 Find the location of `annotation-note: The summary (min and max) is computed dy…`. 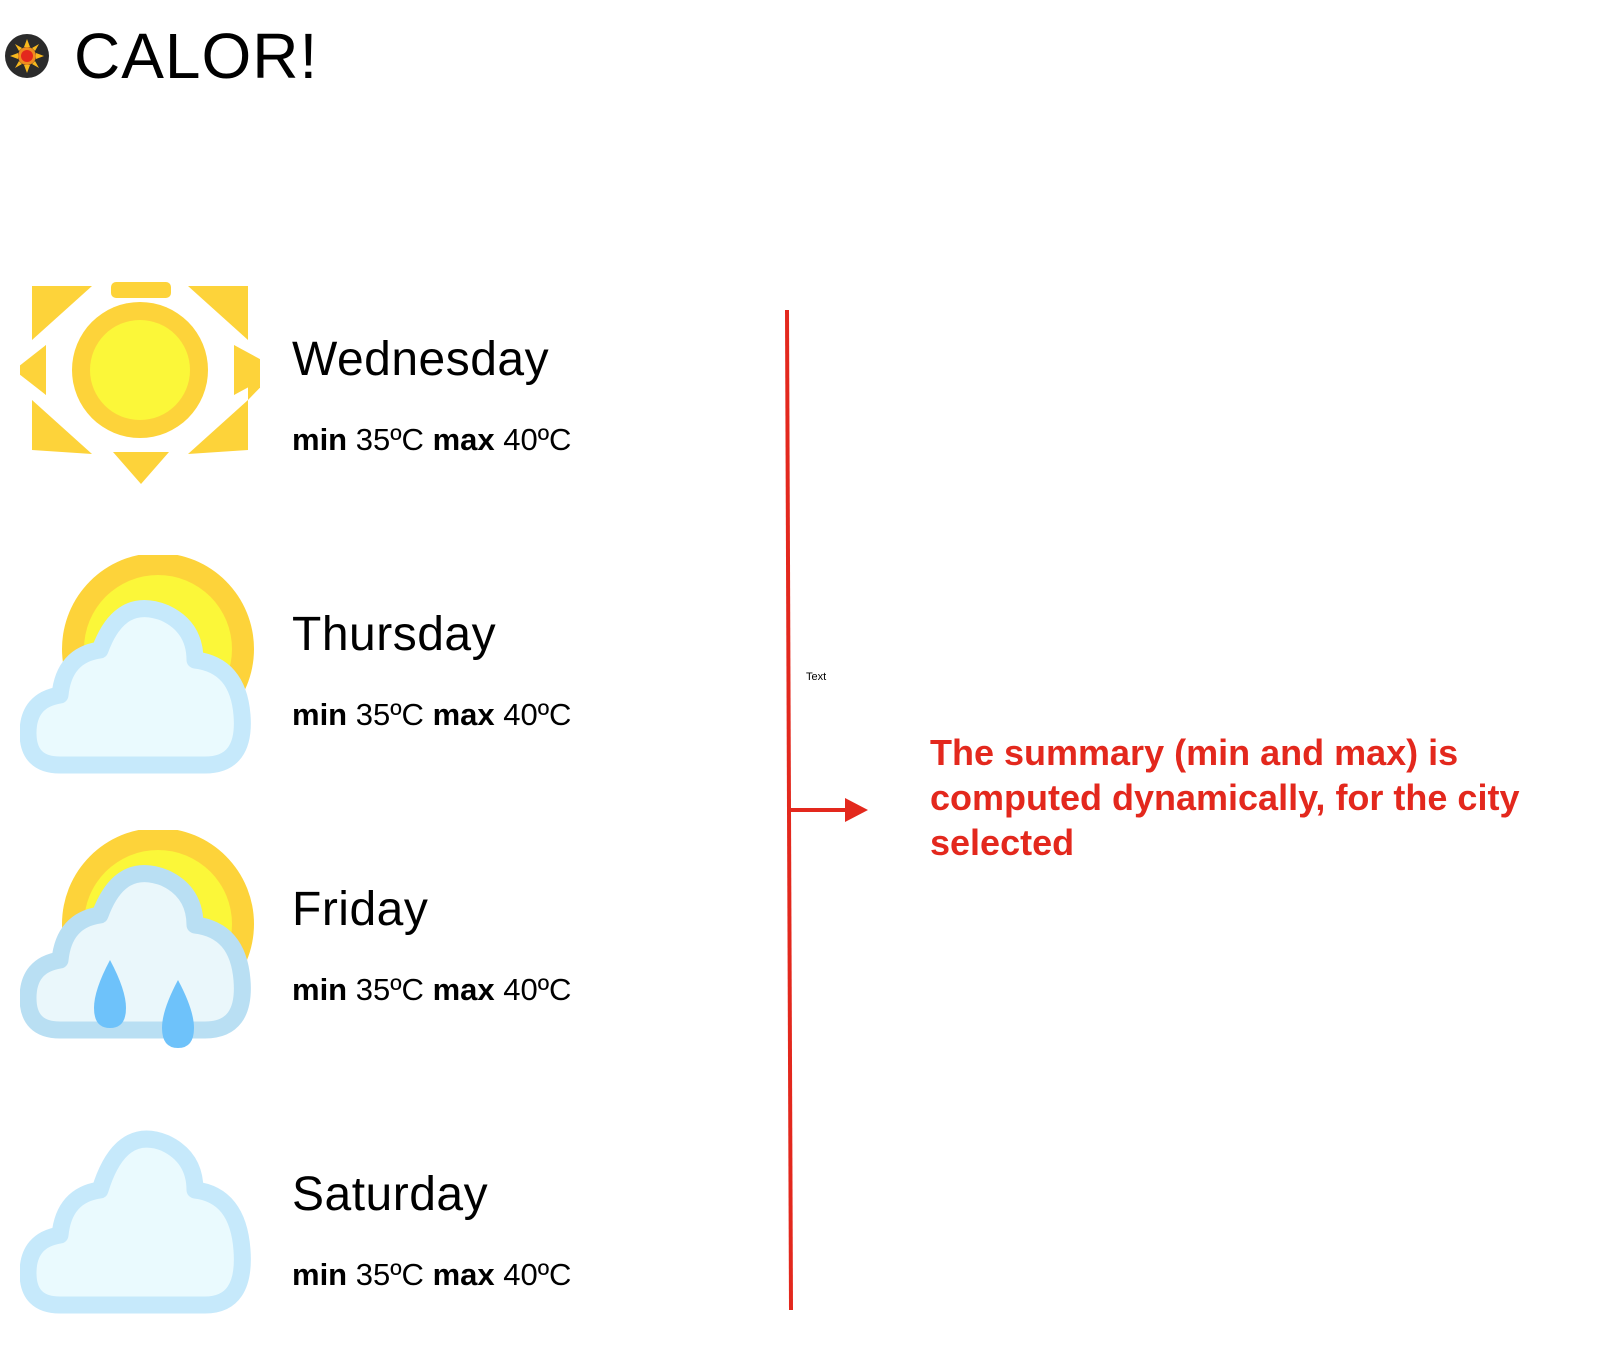

annotation-note: The summary (min and max) is computed dy… is located at coordinates (1225, 797).